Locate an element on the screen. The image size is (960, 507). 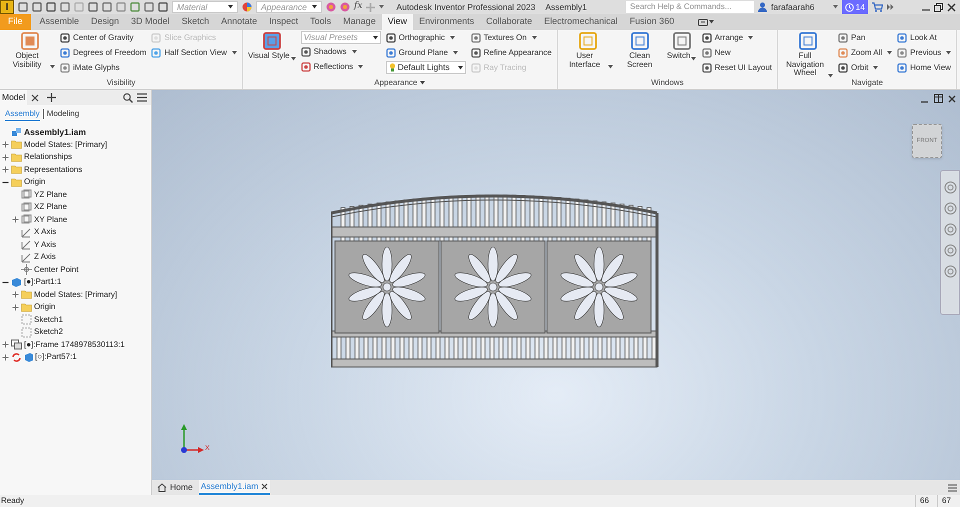
tree-item: XZ Plane is located at coordinates (50, 207).